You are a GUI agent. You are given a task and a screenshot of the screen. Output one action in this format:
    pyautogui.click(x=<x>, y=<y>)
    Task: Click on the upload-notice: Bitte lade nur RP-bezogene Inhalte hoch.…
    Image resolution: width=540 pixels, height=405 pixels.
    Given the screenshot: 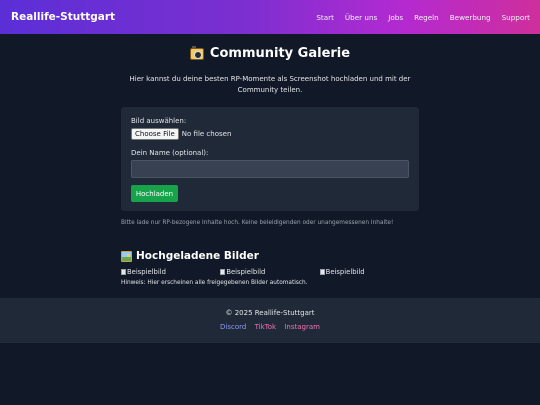 What is the action you would take?
    pyautogui.click(x=257, y=223)
    